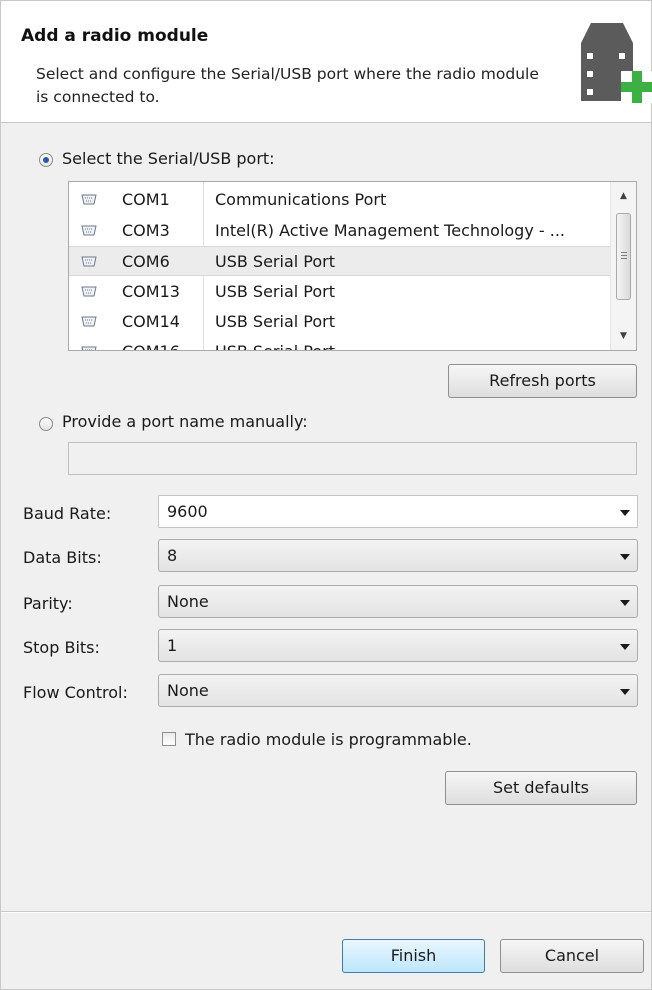 Image resolution: width=652 pixels, height=990 pixels. What do you see at coordinates (326, 912) in the screenshot?
I see `footer-separator-highlight` at bounding box center [326, 912].